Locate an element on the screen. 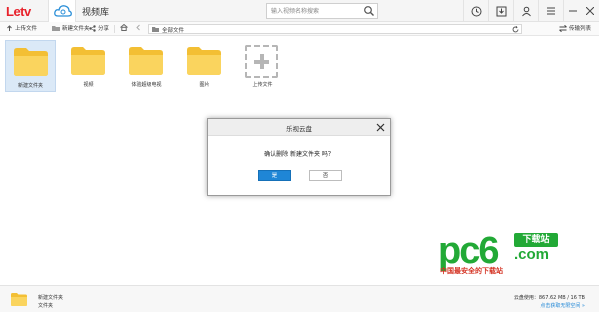  dialog-title: 乐视云盘 is located at coordinates (299, 129).